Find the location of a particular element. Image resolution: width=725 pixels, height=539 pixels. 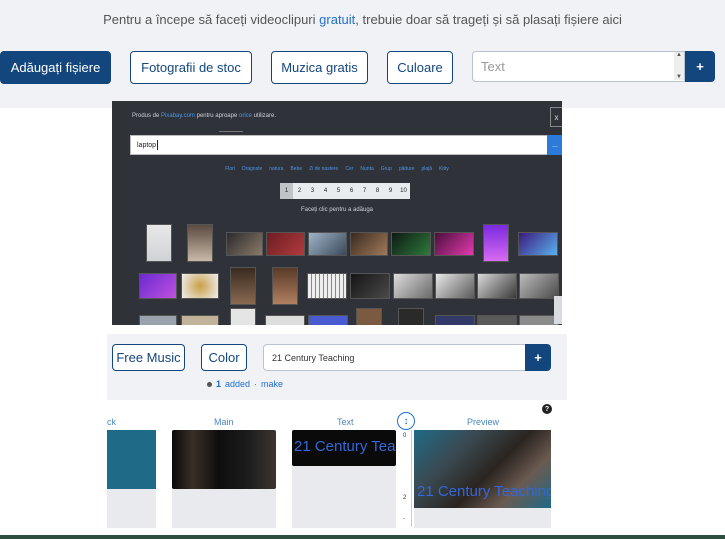

divider is located at coordinates (231, 131).